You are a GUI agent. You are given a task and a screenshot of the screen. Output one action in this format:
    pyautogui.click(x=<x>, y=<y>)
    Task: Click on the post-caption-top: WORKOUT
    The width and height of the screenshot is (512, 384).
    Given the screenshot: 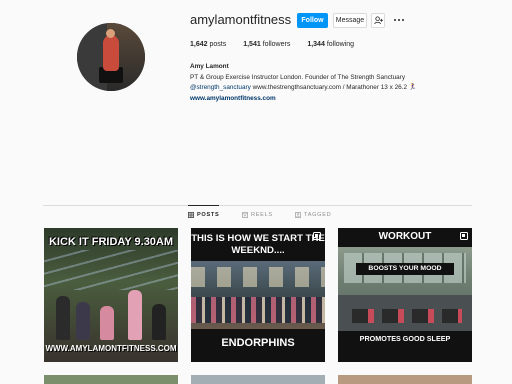 What is the action you would take?
    pyautogui.click(x=405, y=236)
    